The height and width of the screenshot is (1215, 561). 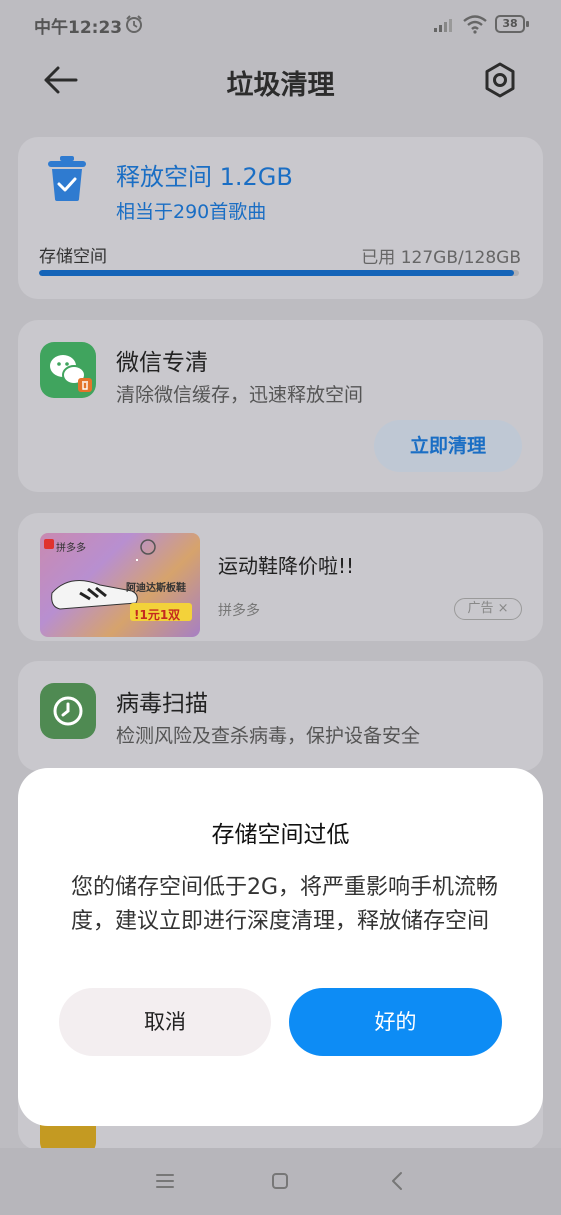 What do you see at coordinates (73, 257) in the screenshot?
I see `storage-label: 存储空间` at bounding box center [73, 257].